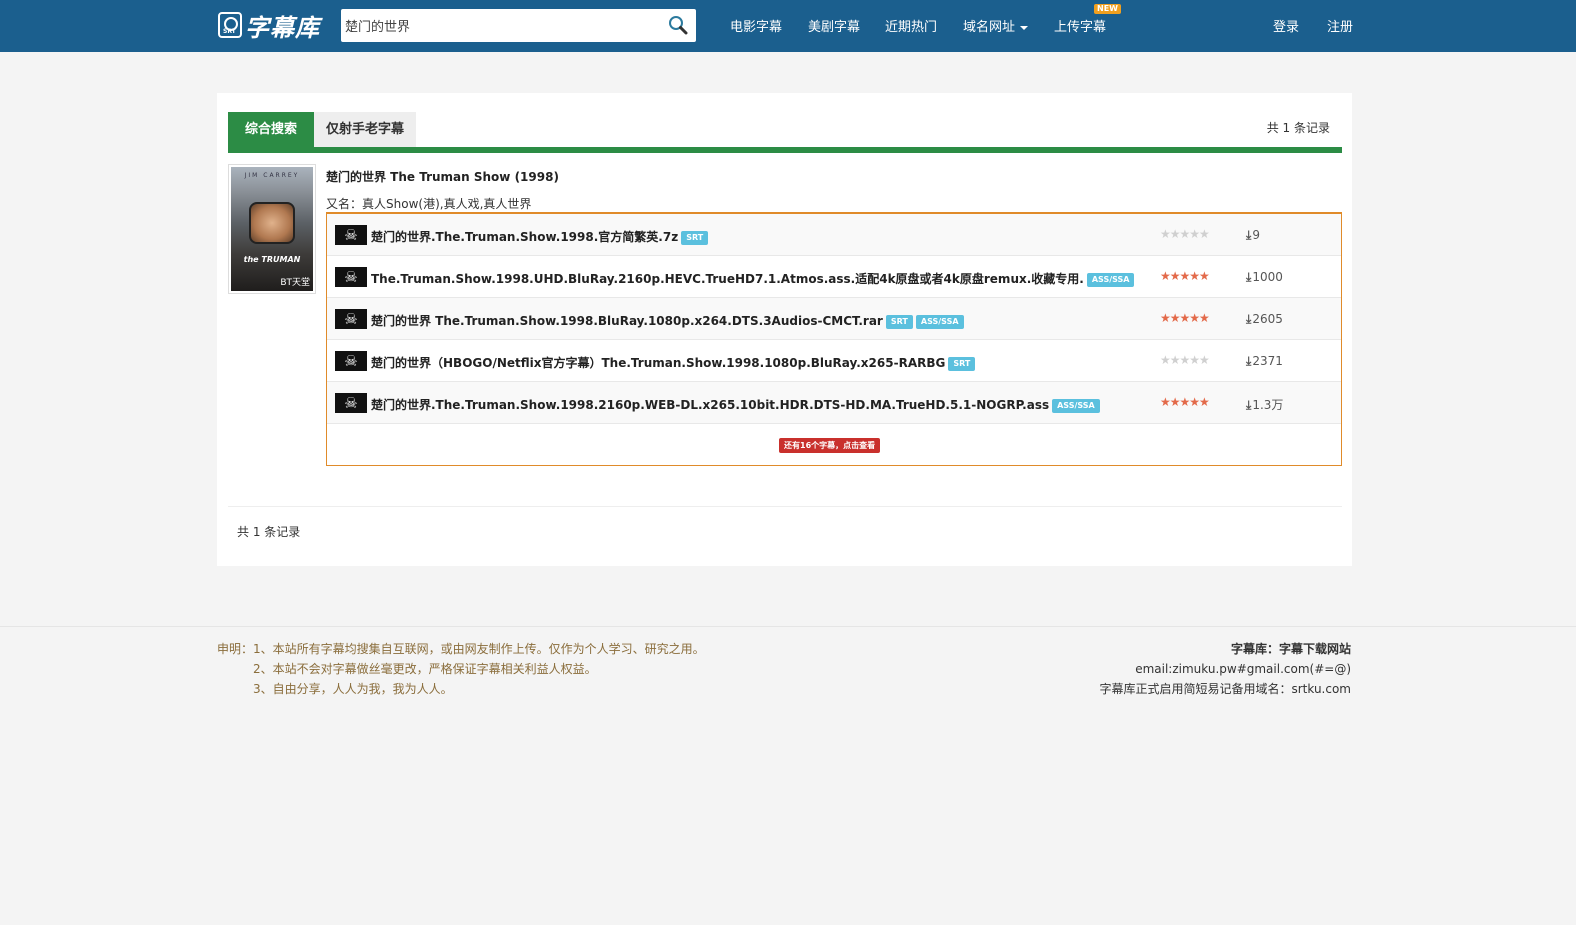 Image resolution: width=1576 pixels, height=925 pixels. I want to click on tabs-underline, so click(785, 150).